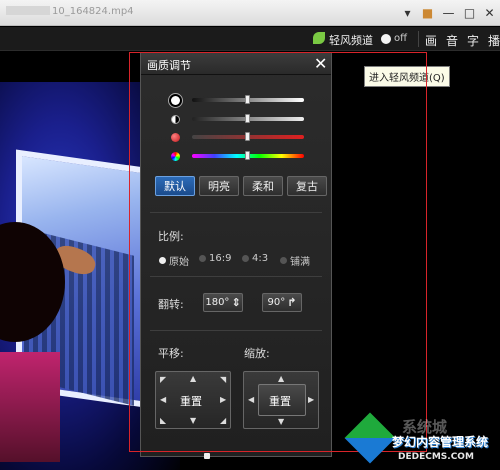 The height and width of the screenshot is (470, 500). Describe the element at coordinates (217, 302) in the screenshot. I see `flip-180-label: 180°` at that location.